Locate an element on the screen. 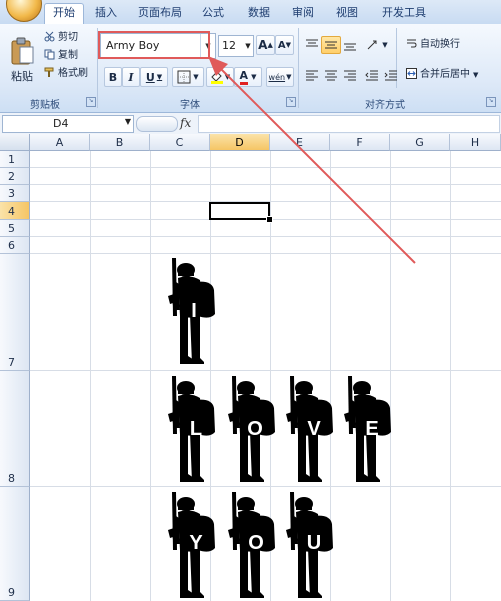 The width and height of the screenshot is (501, 601). fill-color-button: ▼ is located at coordinates (220, 77).